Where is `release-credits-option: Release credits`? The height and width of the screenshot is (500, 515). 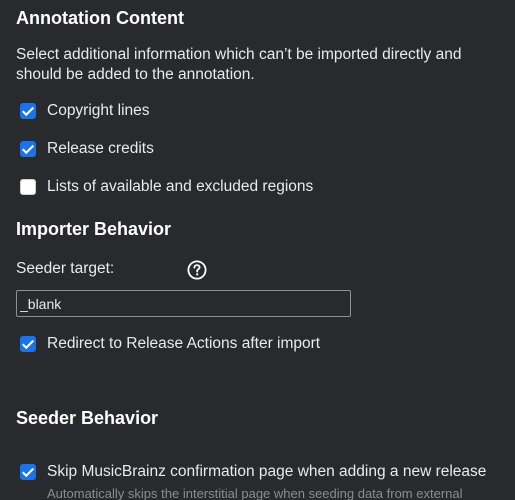
release-credits-option: Release credits is located at coordinates (87, 149).